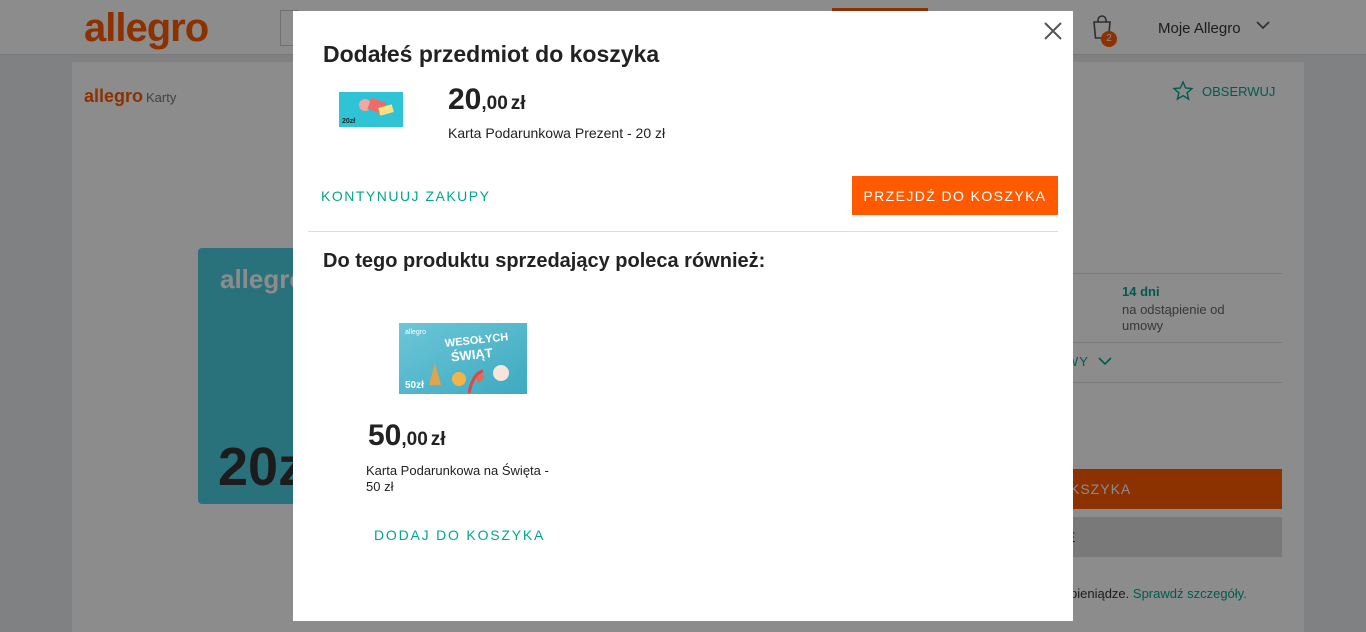  What do you see at coordinates (464, 479) in the screenshot?
I see `recommended-item-name: Karta Podarunkowa na Święta - 50 zł` at bounding box center [464, 479].